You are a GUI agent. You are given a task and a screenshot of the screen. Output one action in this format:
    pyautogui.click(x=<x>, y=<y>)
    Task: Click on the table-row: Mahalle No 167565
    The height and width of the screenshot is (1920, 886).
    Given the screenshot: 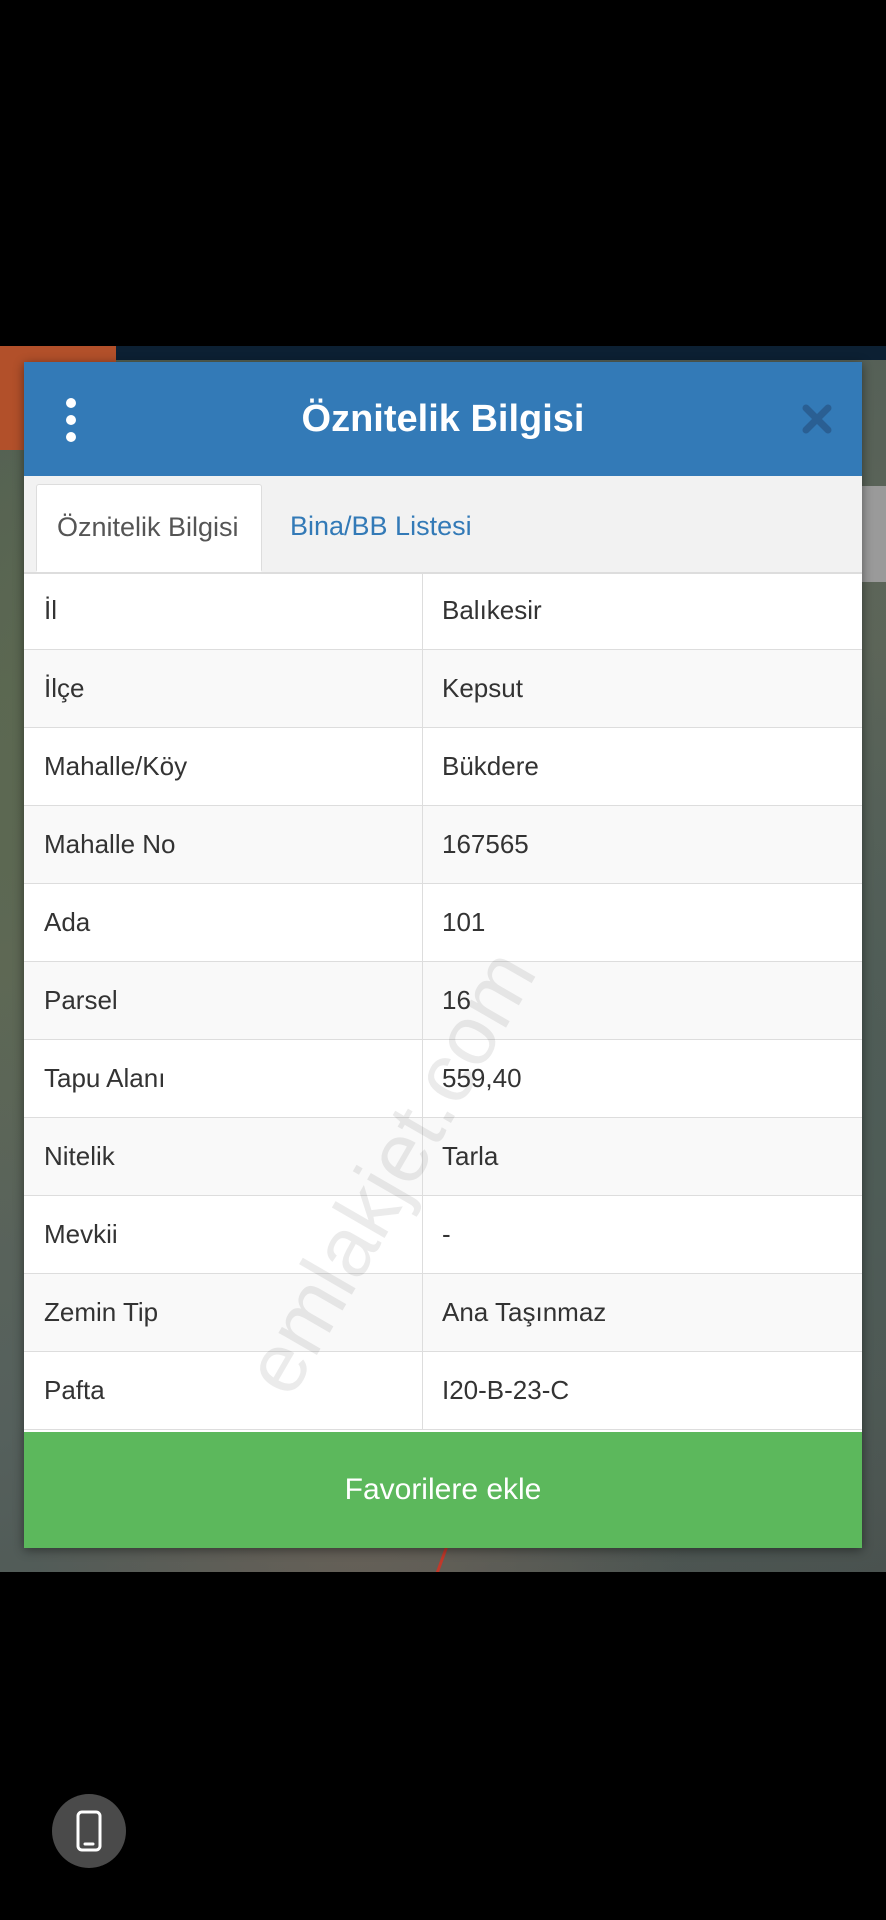 What is the action you would take?
    pyautogui.click(x=443, y=845)
    